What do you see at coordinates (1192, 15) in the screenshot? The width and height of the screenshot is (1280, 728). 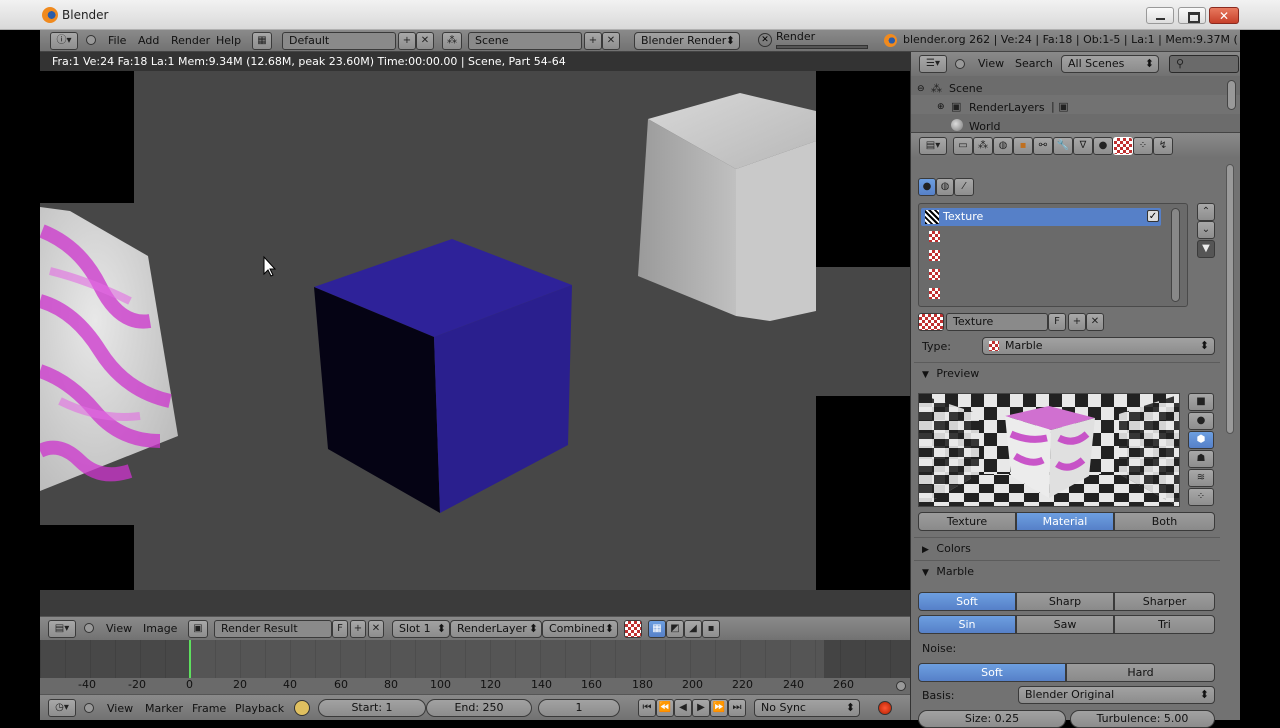 I see `maximize-button` at bounding box center [1192, 15].